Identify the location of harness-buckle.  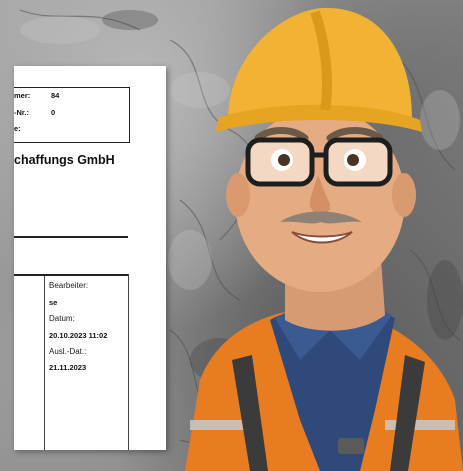
(351, 446).